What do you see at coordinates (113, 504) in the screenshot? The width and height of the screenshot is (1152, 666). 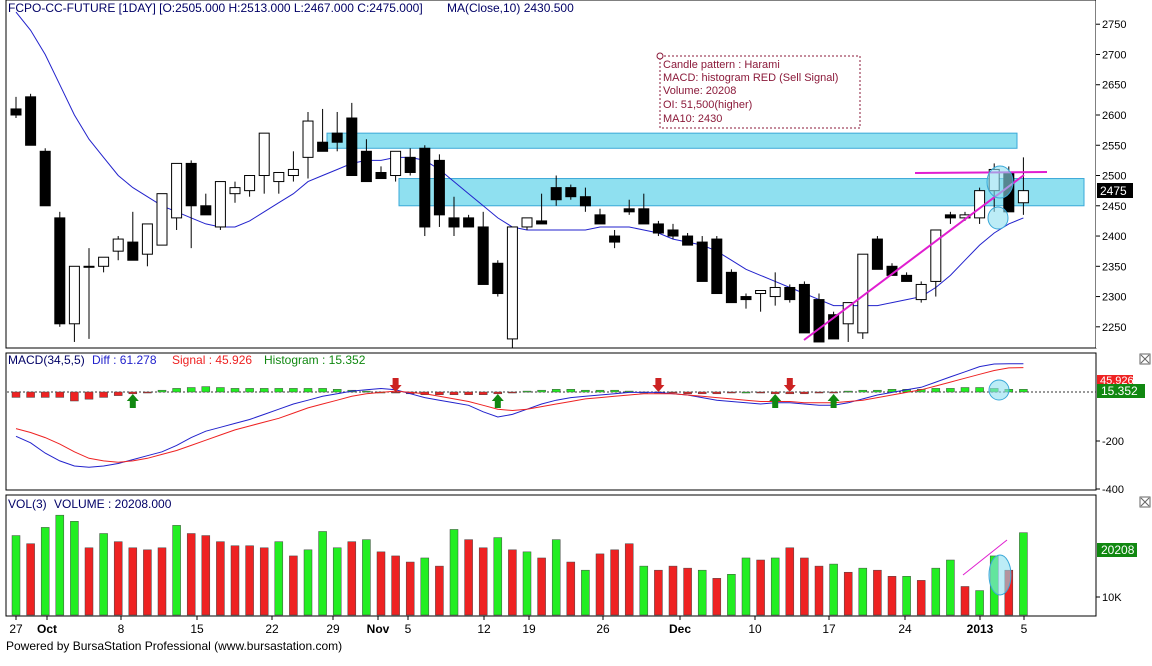 I see `volume-value-label: VOLUME : 20208.000` at bounding box center [113, 504].